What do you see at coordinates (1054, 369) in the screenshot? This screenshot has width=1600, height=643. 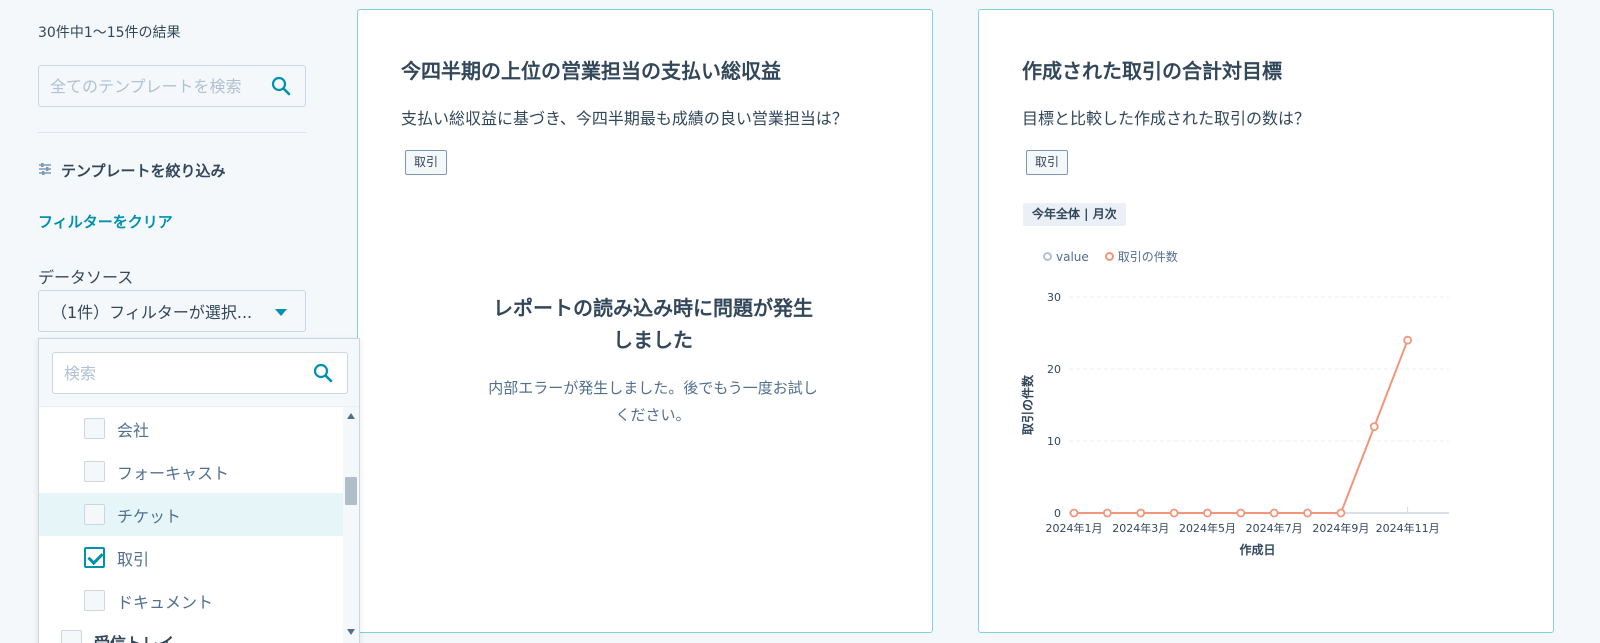 I see `y-tick-label: 20` at bounding box center [1054, 369].